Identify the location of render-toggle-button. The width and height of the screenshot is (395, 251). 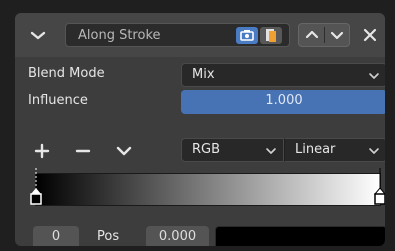
(247, 35).